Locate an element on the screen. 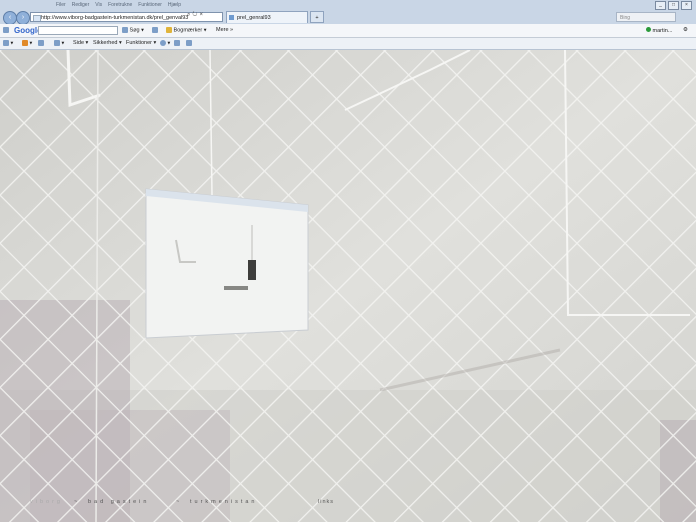  maximize-button: □ is located at coordinates (673, 5).